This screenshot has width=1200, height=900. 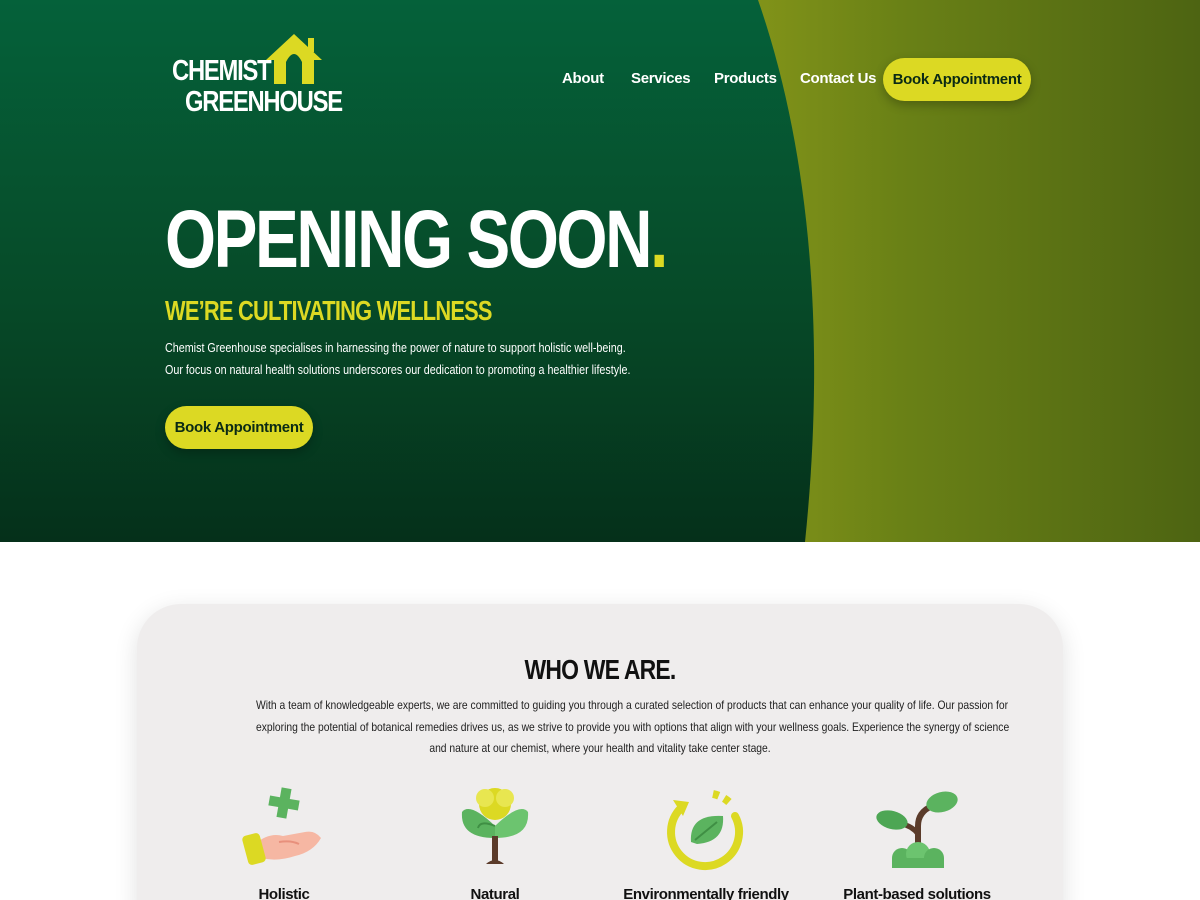 I want to click on who-we-are-title: WHO WE ARE., so click(x=600, y=670).